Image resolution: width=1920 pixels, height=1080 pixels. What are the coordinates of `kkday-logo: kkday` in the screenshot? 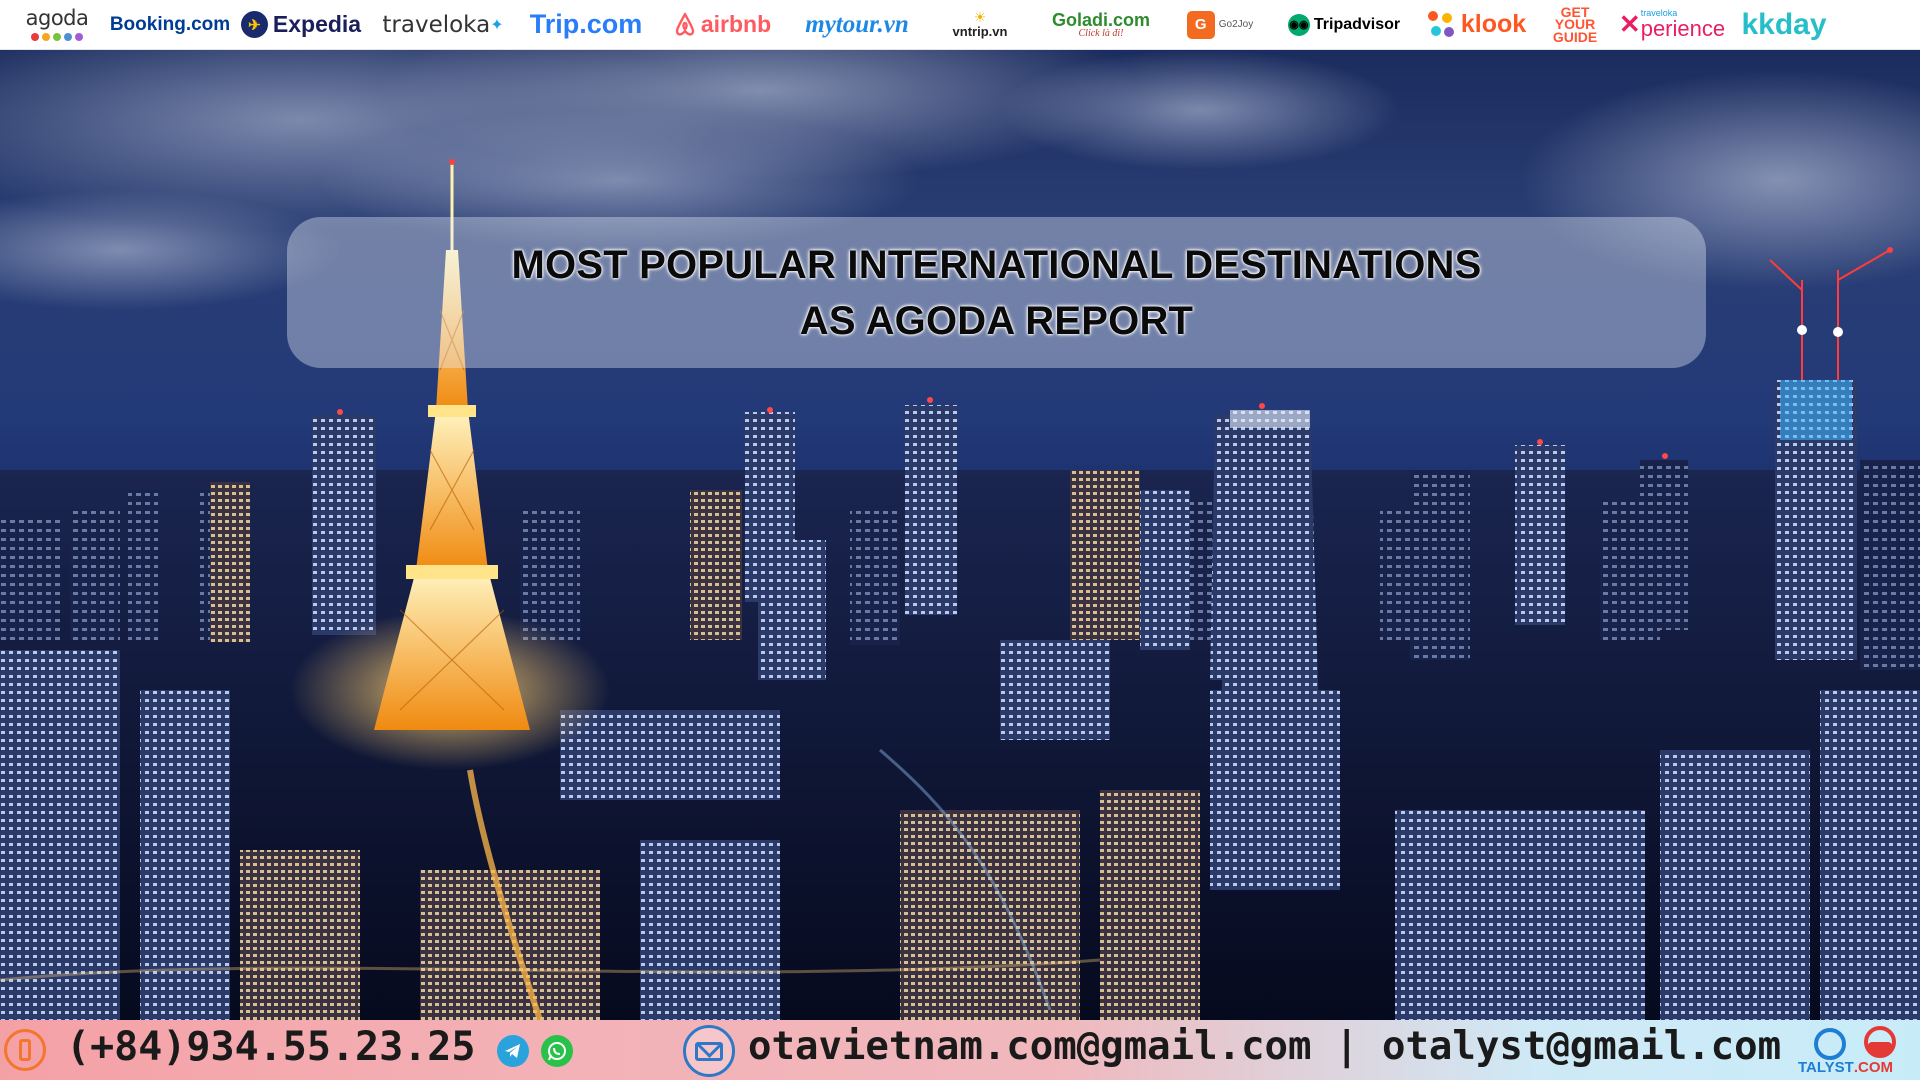 It's located at (1784, 25).